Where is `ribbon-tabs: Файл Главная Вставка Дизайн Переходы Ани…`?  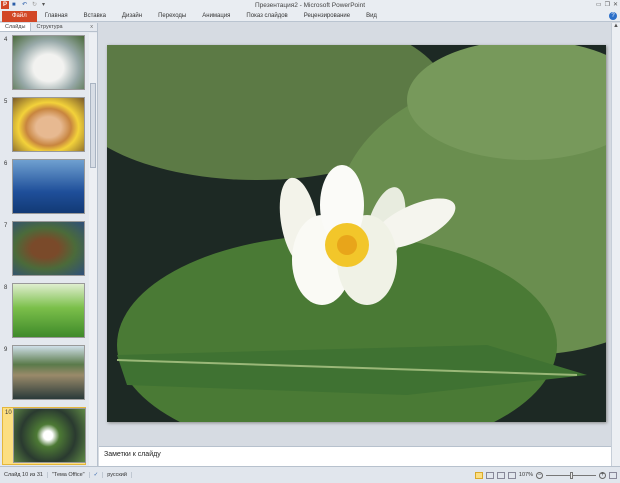
ribbon-tabs: Файл Главная Вставка Дизайн Переходы Ани… is located at coordinates (310, 16).